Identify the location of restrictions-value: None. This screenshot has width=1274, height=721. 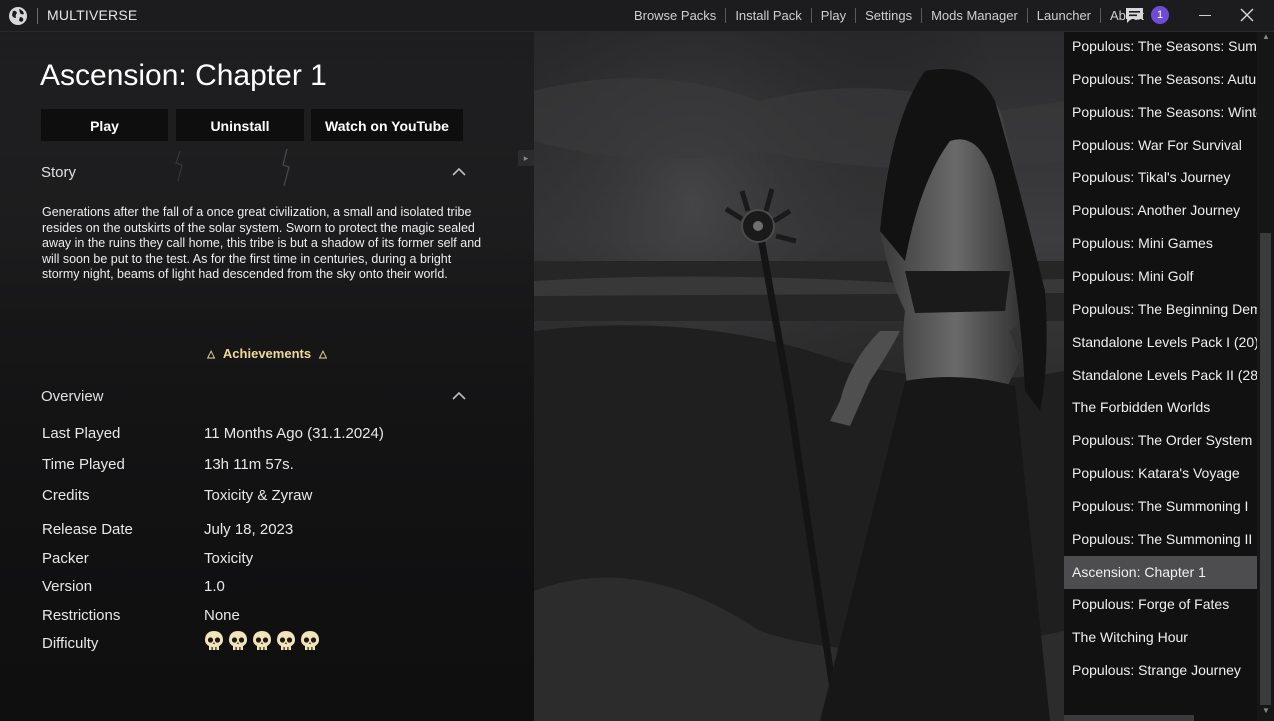
(222, 615).